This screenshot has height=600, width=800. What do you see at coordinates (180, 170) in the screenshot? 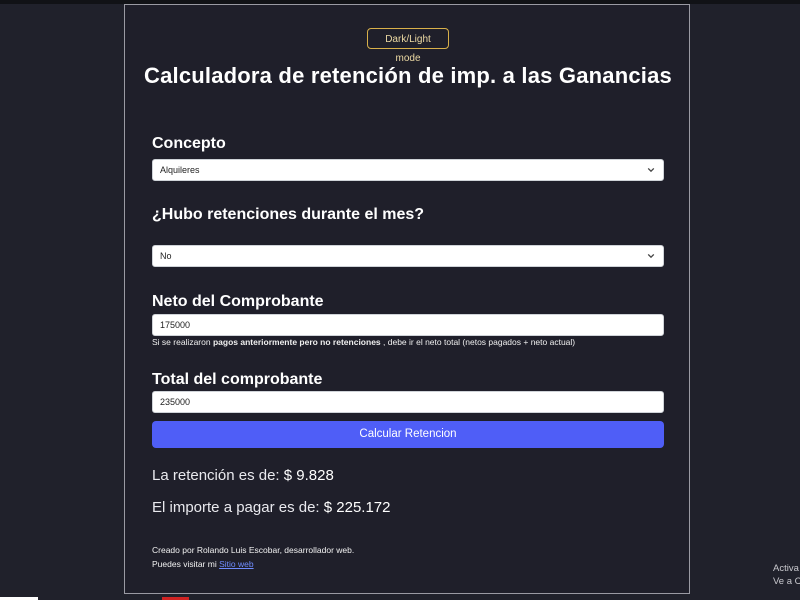
I see `concepto-selected-value: Alquileres` at bounding box center [180, 170].